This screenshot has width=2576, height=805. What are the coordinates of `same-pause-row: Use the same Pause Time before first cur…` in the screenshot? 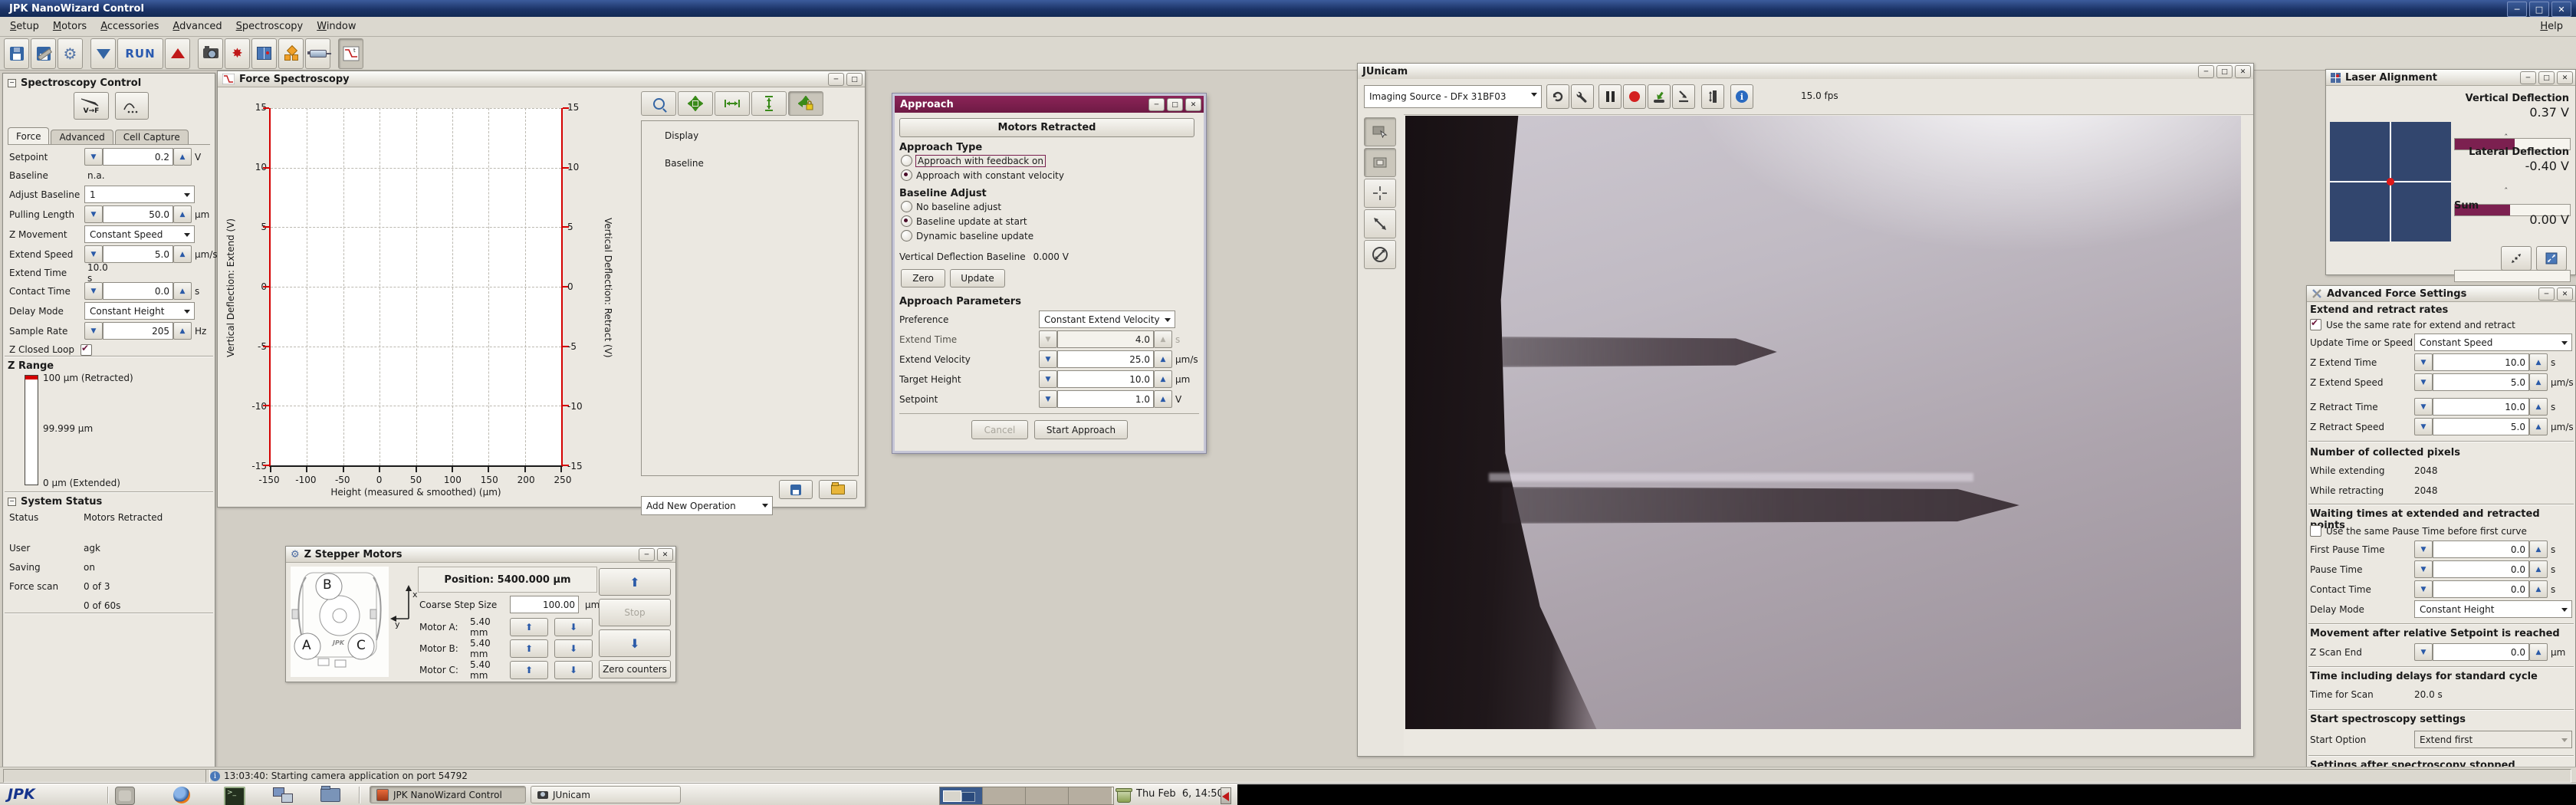 It's located at (2419, 531).